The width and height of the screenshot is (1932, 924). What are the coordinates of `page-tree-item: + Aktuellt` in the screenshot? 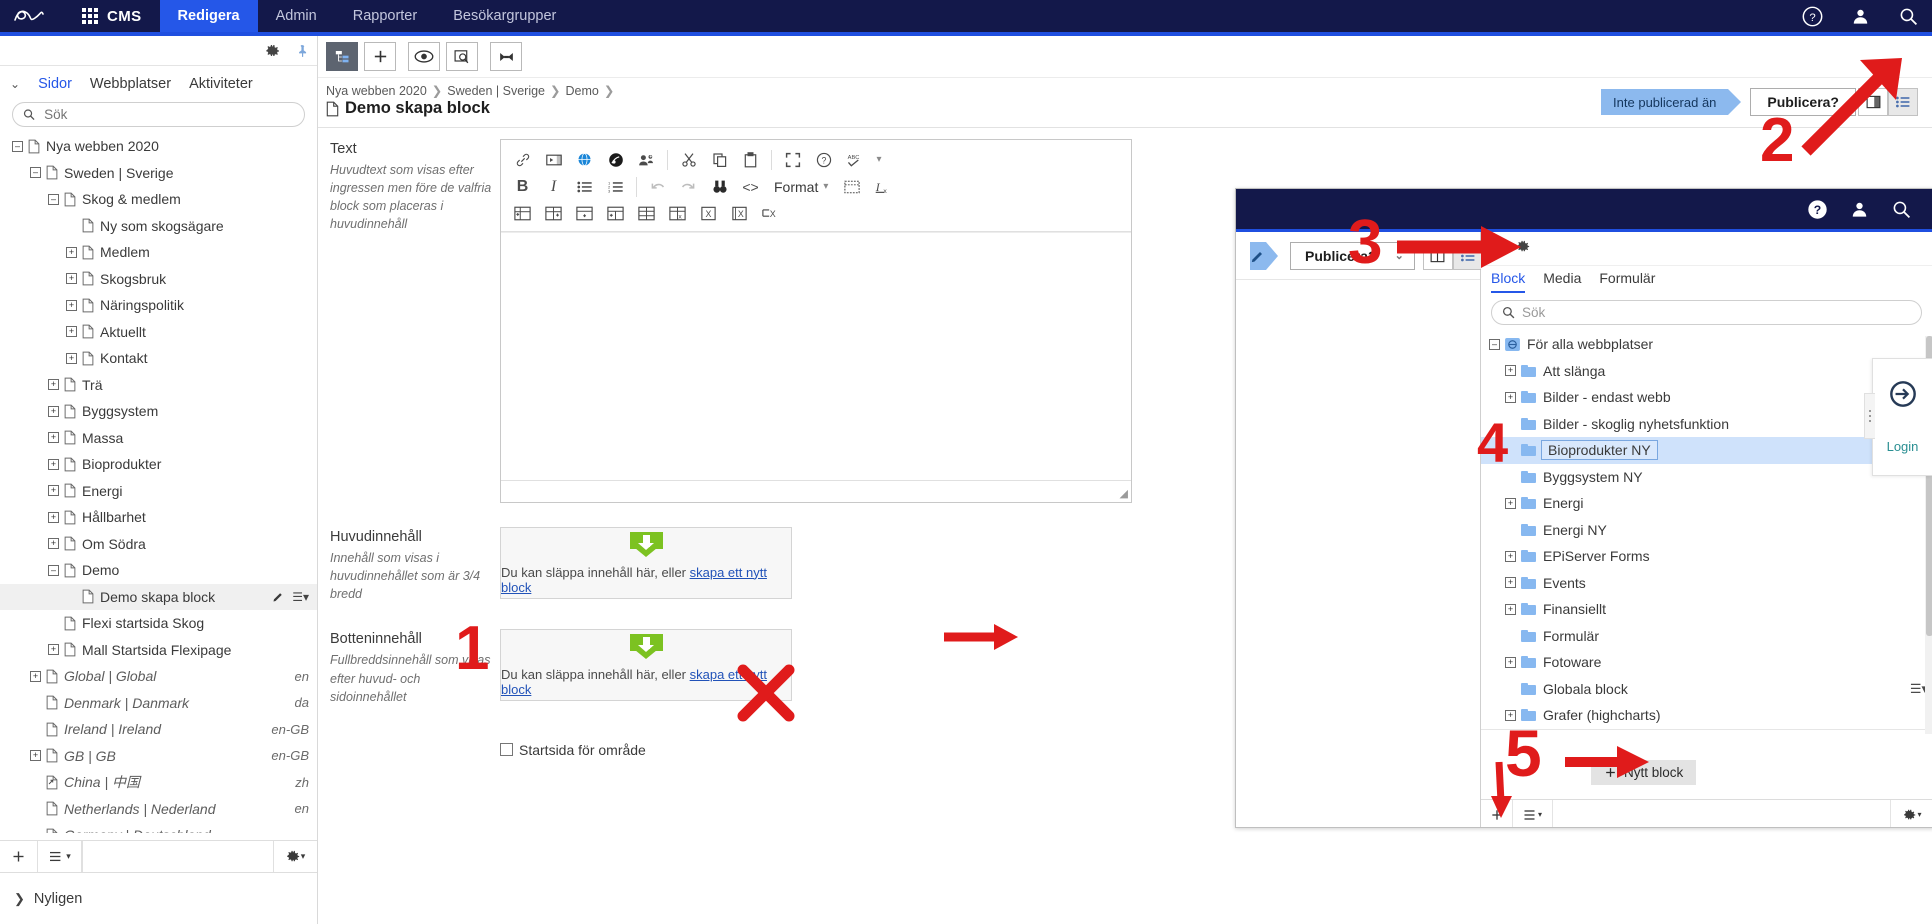 It's located at (158, 332).